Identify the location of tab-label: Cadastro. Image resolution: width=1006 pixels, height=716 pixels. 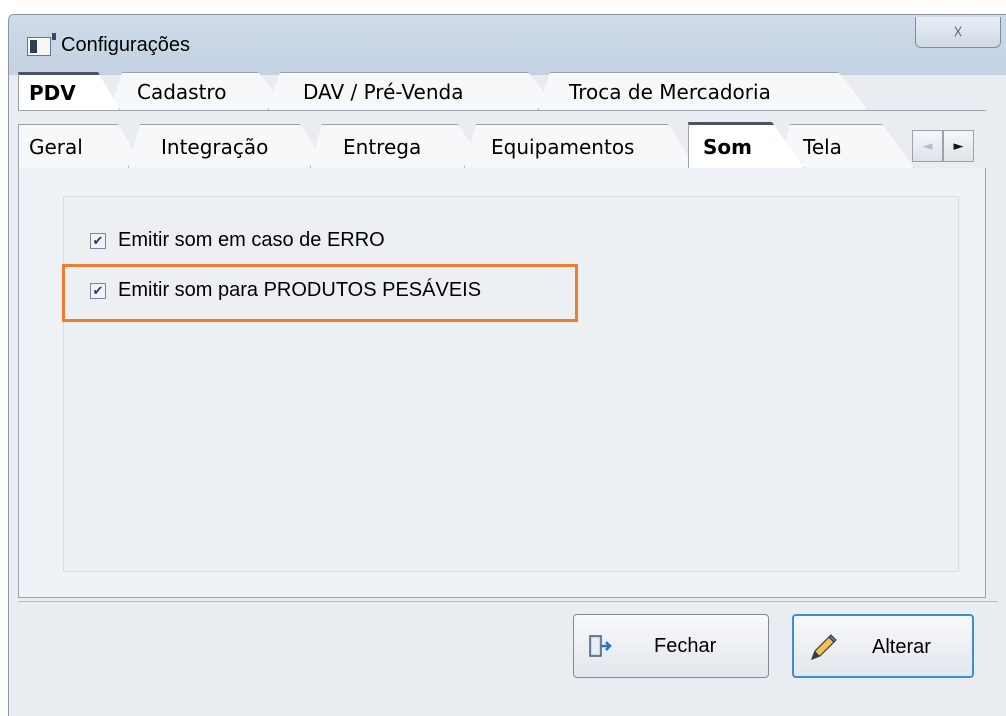
(182, 91).